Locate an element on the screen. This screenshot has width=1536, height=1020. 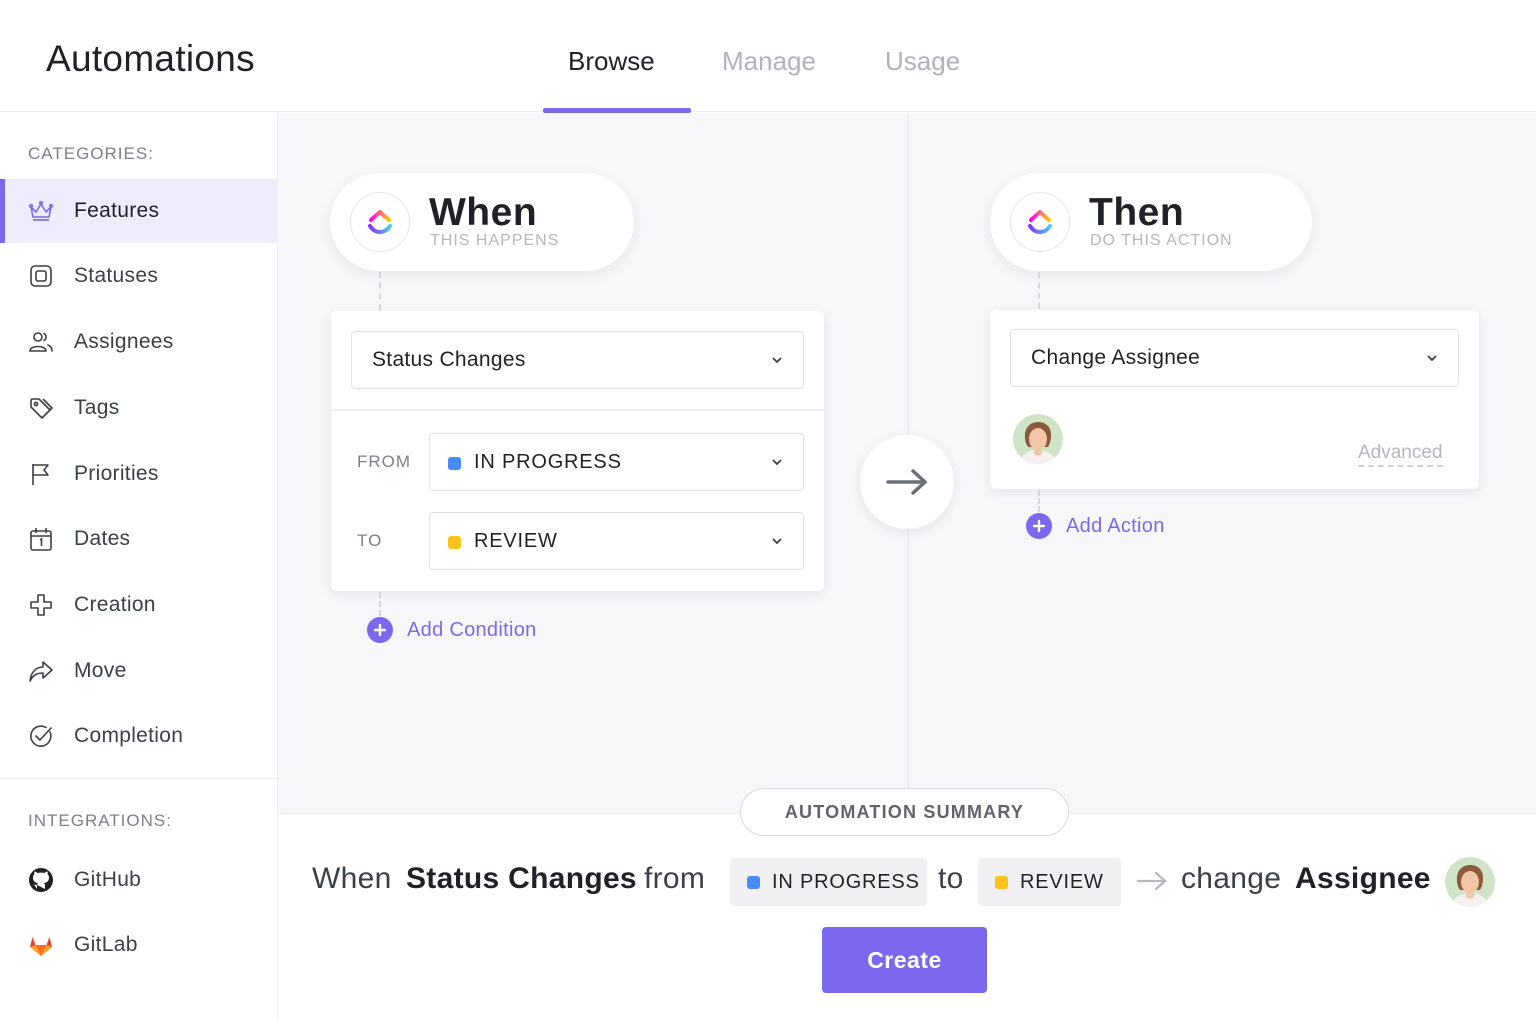
tag-icon is located at coordinates (41, 408).